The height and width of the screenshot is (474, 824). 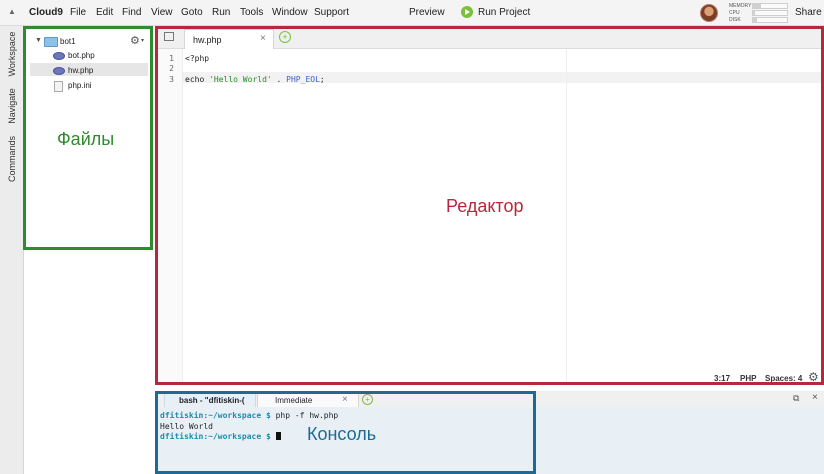 I want to click on cpu-label: CPU, so click(x=734, y=13).